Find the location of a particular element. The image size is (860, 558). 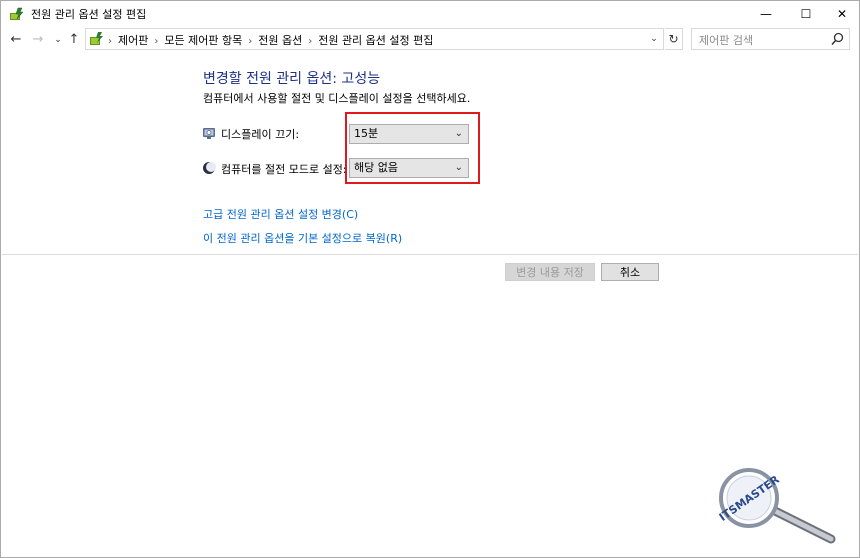

up-button: ↑ is located at coordinates (74, 39).